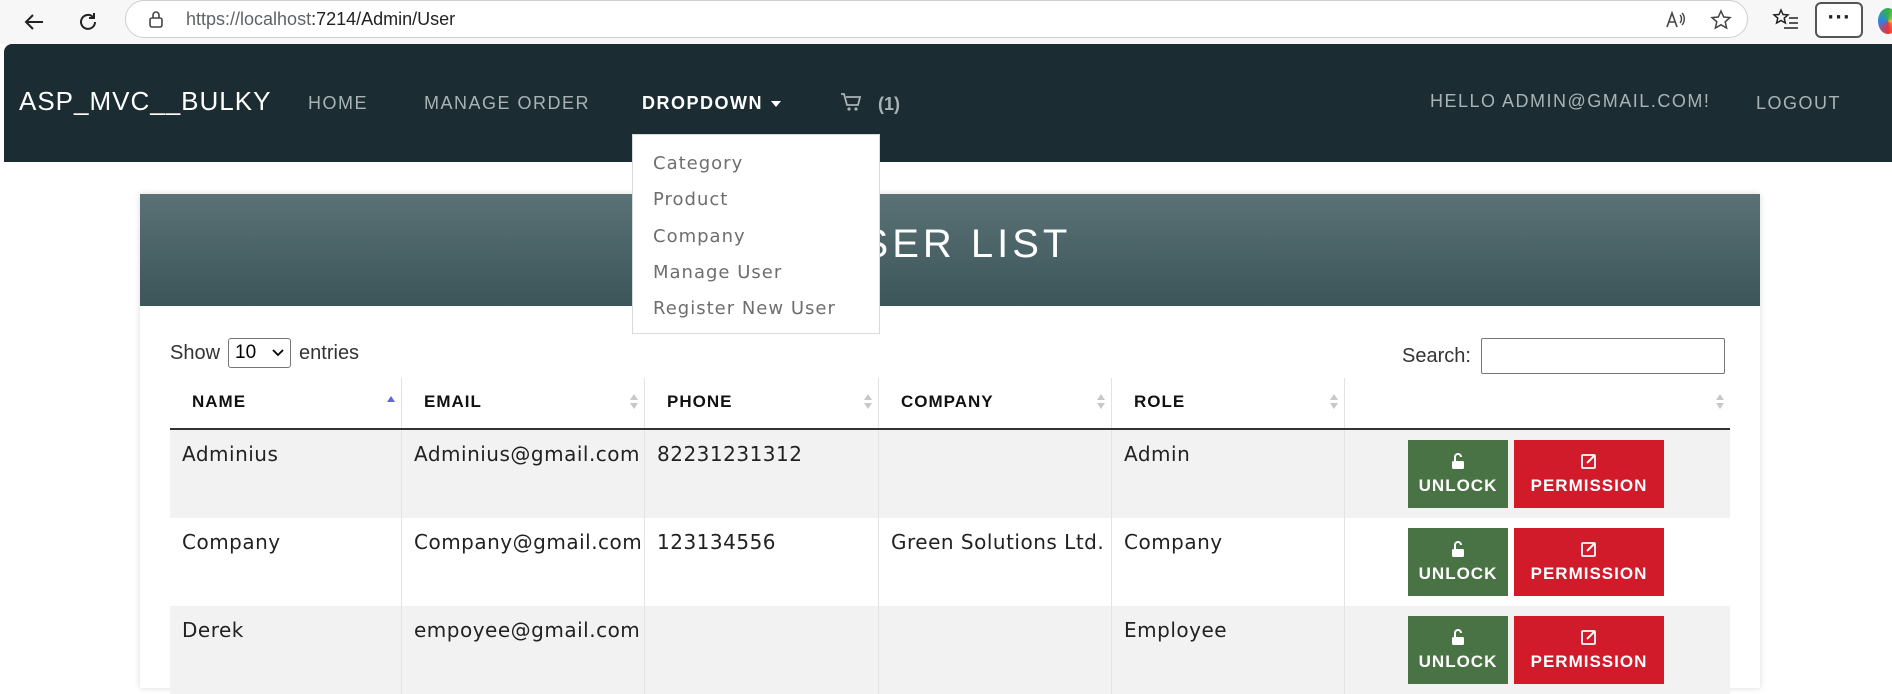  What do you see at coordinates (1228, 562) in the screenshot?
I see `cell-role: Company` at bounding box center [1228, 562].